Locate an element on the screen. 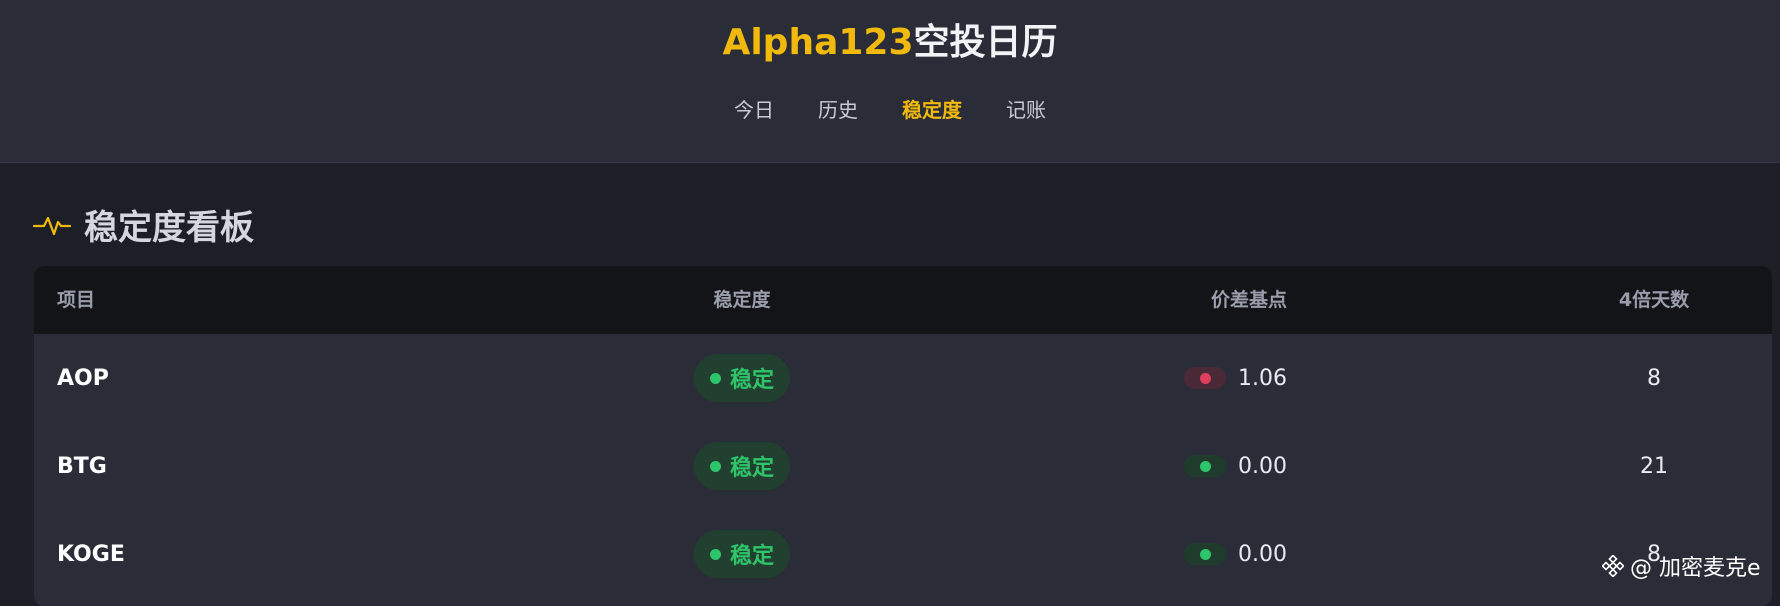  table-row: AOP 稳定 1.06 8 is located at coordinates (903, 378).